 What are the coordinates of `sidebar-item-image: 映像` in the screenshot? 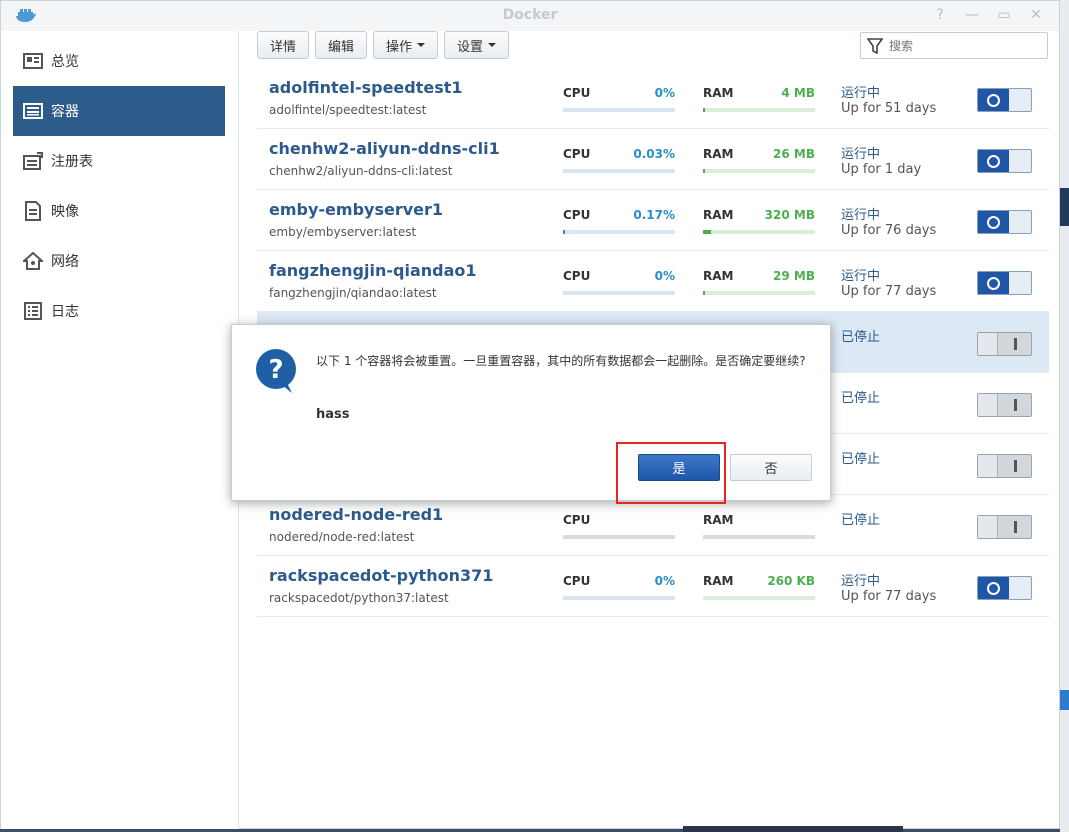 It's located at (119, 211).